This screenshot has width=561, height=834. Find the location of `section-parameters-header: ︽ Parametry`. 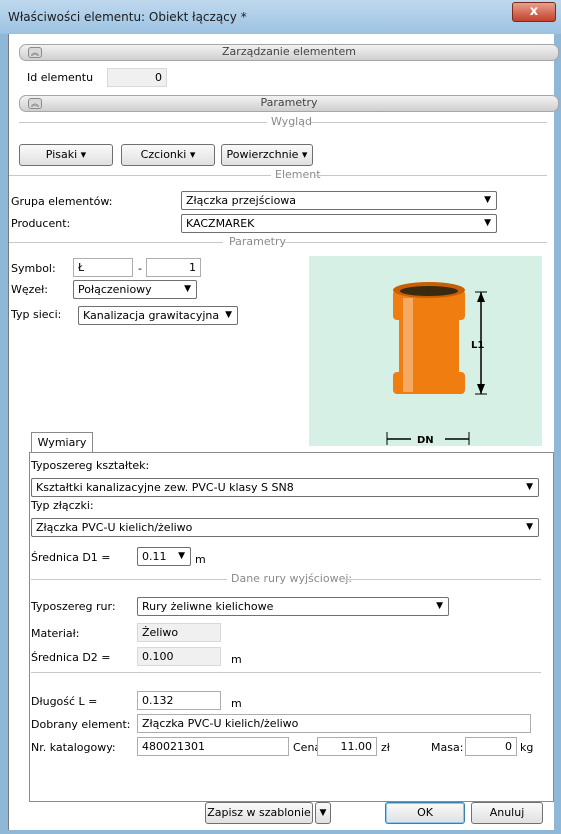

section-parameters-header: ︽ Parametry is located at coordinates (289, 103).